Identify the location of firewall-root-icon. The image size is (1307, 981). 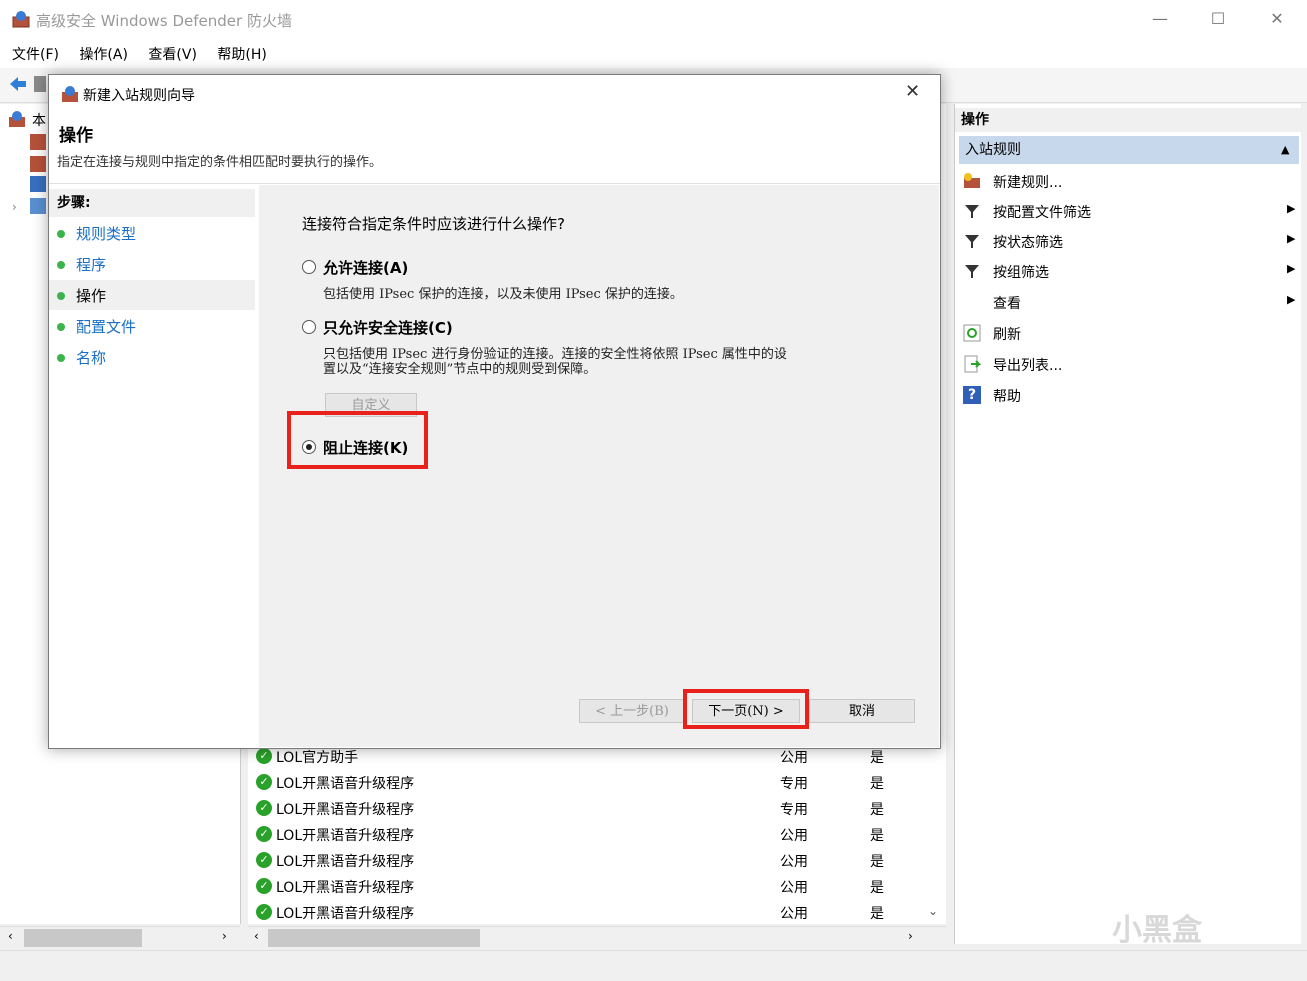
(17, 119).